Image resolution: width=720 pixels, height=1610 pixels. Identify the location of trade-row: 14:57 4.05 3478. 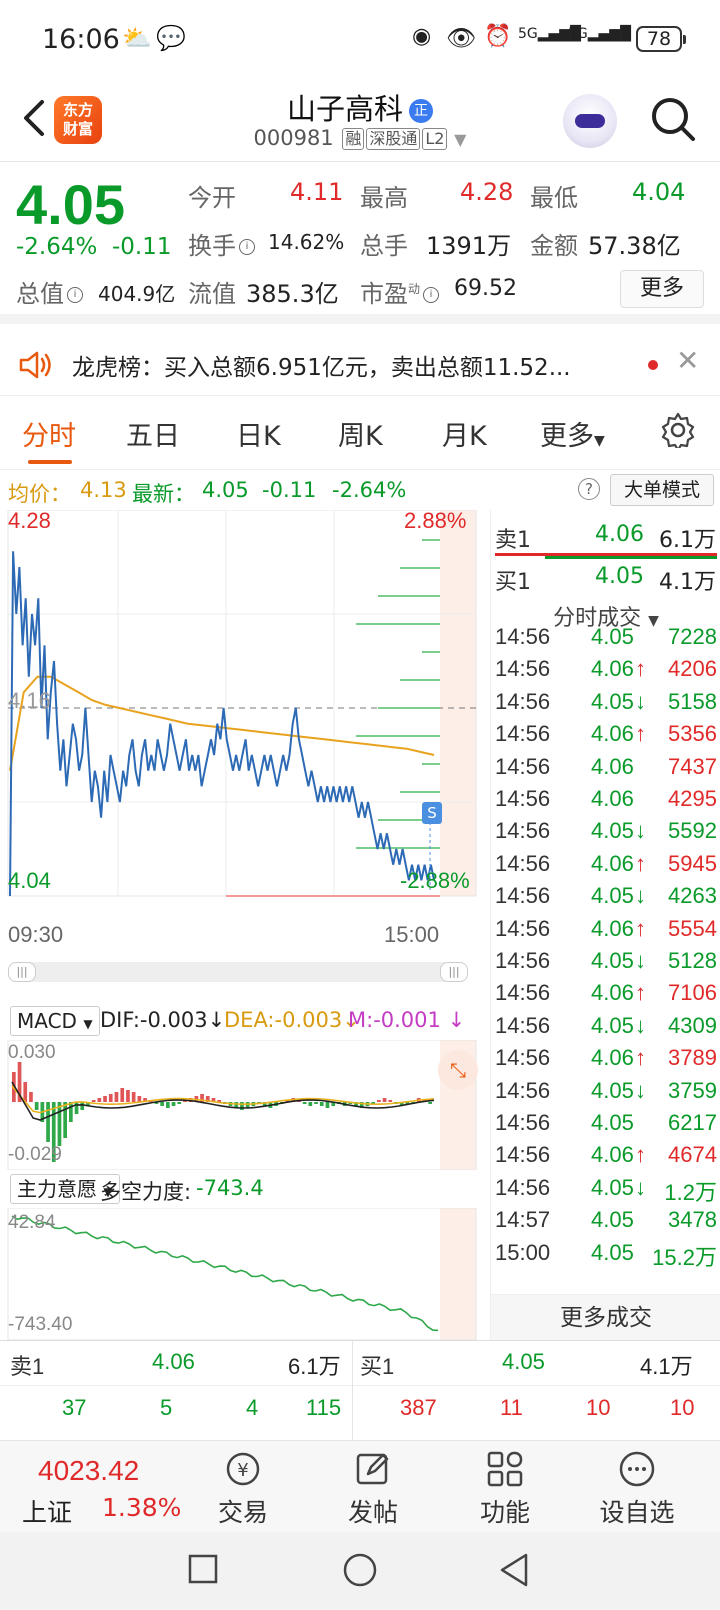
(606, 1220).